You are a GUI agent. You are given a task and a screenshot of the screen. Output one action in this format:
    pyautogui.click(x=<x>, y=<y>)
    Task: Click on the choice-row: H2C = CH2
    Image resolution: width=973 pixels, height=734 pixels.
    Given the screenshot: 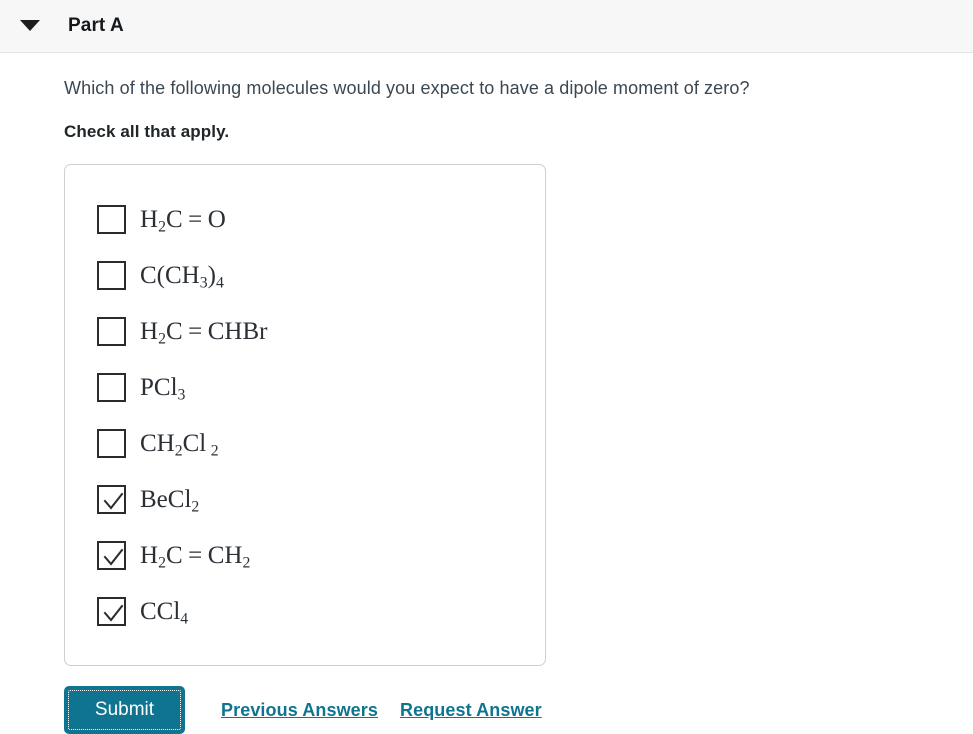 What is the action you would take?
    pyautogui.click(x=305, y=555)
    